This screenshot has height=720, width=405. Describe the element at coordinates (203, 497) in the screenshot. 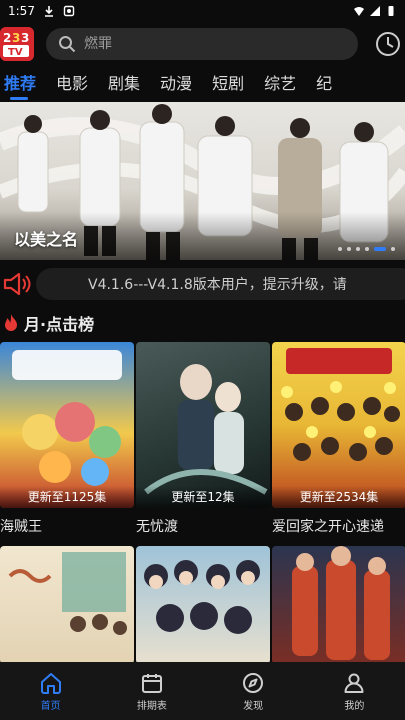

I see `episode-badge: 更新至12集` at that location.